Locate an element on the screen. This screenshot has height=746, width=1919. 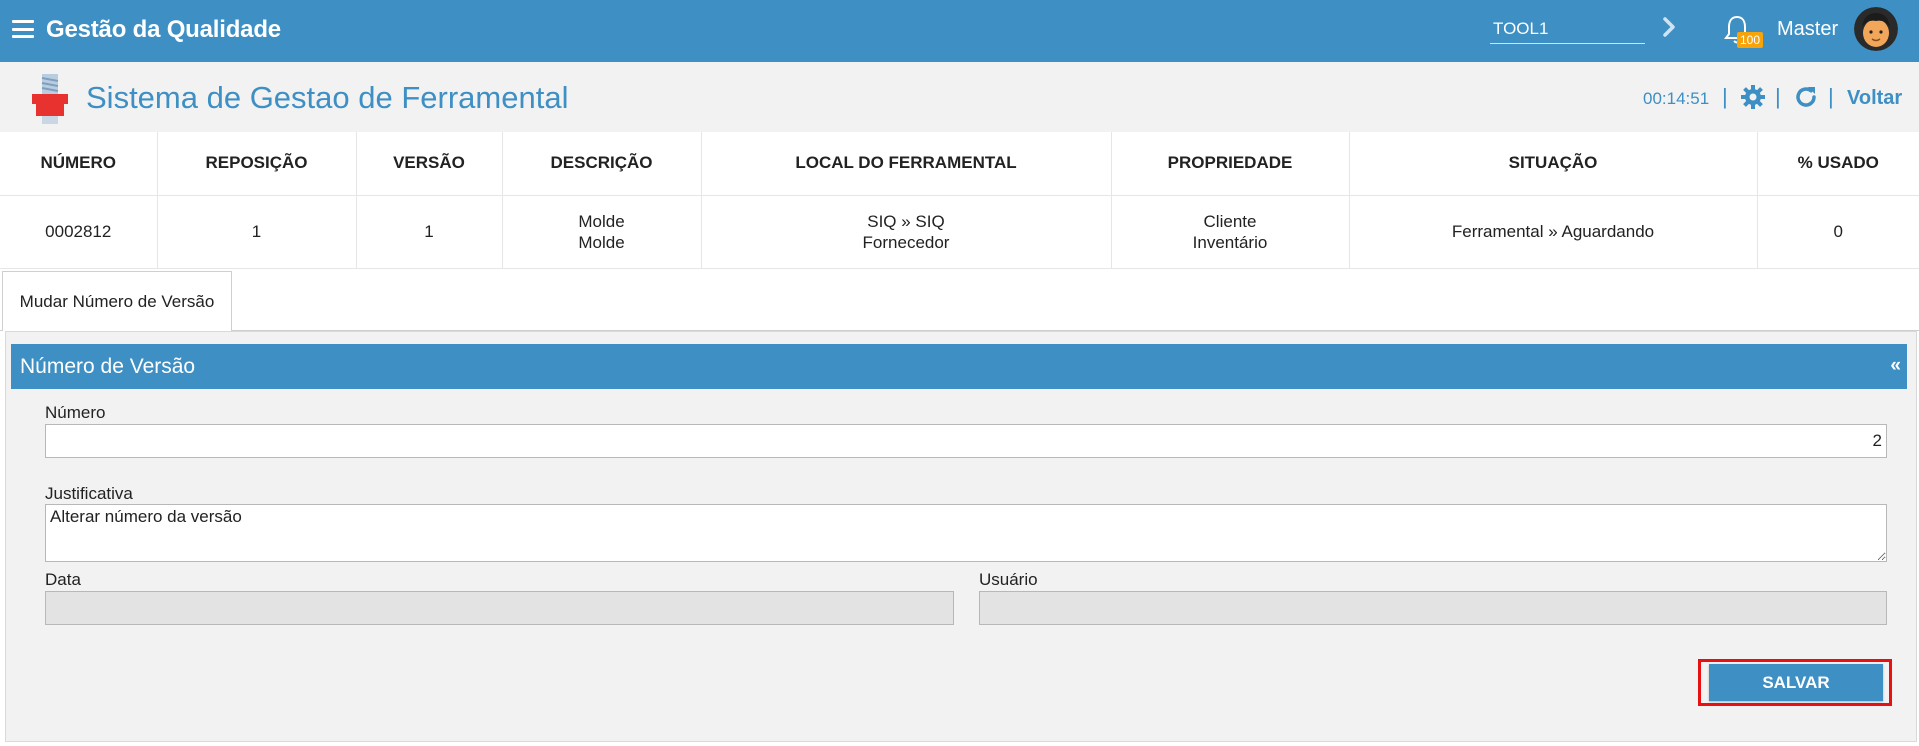
column-header-local: LOCAL DO FERRAMENTAL is located at coordinates (906, 164).